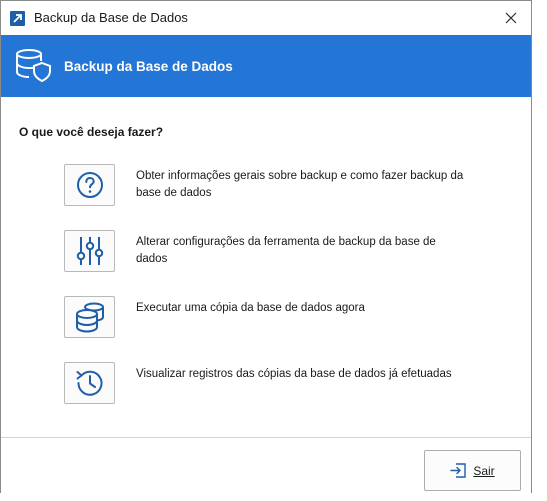 The width and height of the screenshot is (547, 501). What do you see at coordinates (458, 470) in the screenshot?
I see `exit-icon` at bounding box center [458, 470].